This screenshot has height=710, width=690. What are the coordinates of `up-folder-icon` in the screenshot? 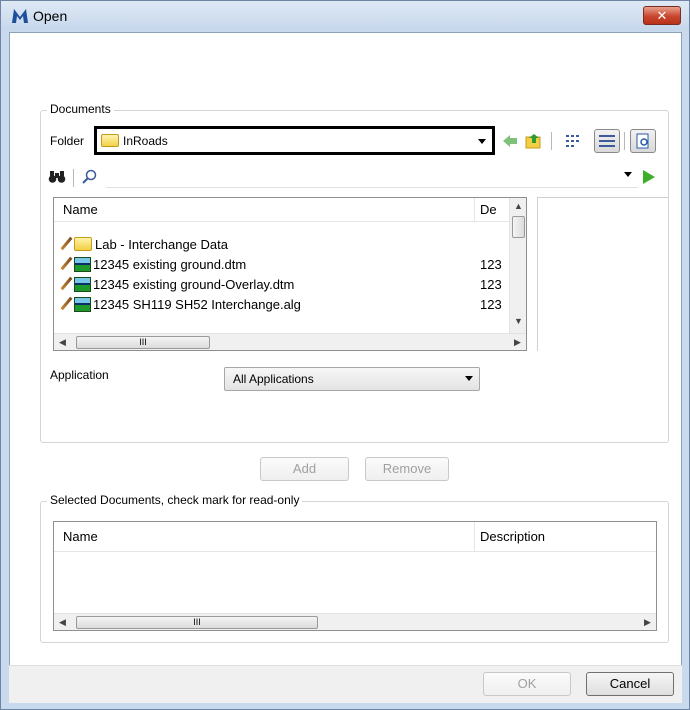 It's located at (534, 141).